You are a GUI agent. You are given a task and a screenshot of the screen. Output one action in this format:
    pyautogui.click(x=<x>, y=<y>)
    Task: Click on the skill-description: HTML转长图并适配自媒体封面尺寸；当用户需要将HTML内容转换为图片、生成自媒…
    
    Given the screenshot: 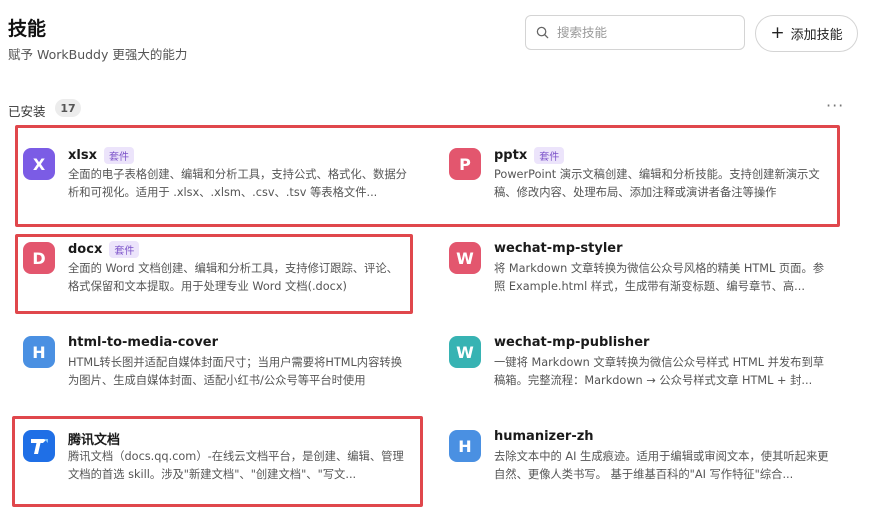 What is the action you would take?
    pyautogui.click(x=235, y=371)
    